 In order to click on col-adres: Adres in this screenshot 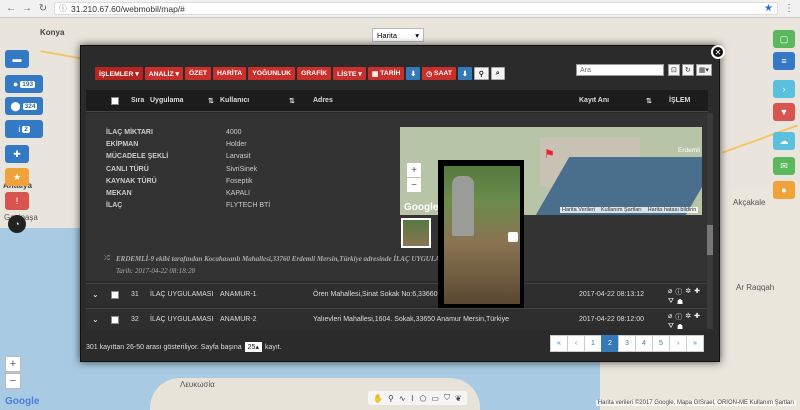, I will do `click(323, 100)`.